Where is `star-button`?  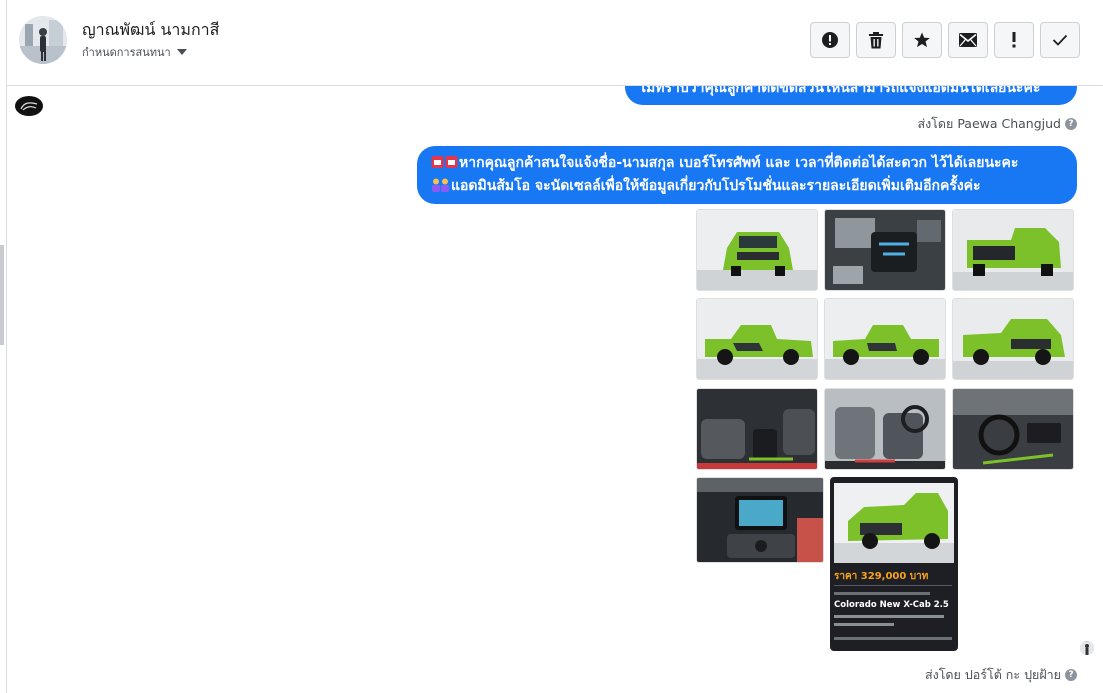 star-button is located at coordinates (922, 40).